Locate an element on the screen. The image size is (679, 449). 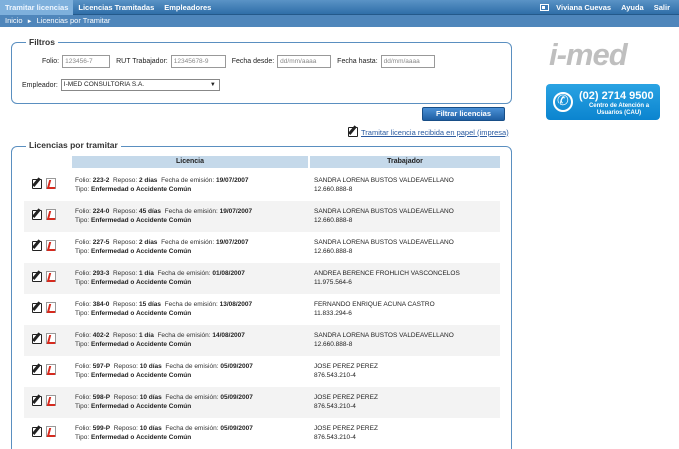
logout-link: Salir is located at coordinates (662, 7).